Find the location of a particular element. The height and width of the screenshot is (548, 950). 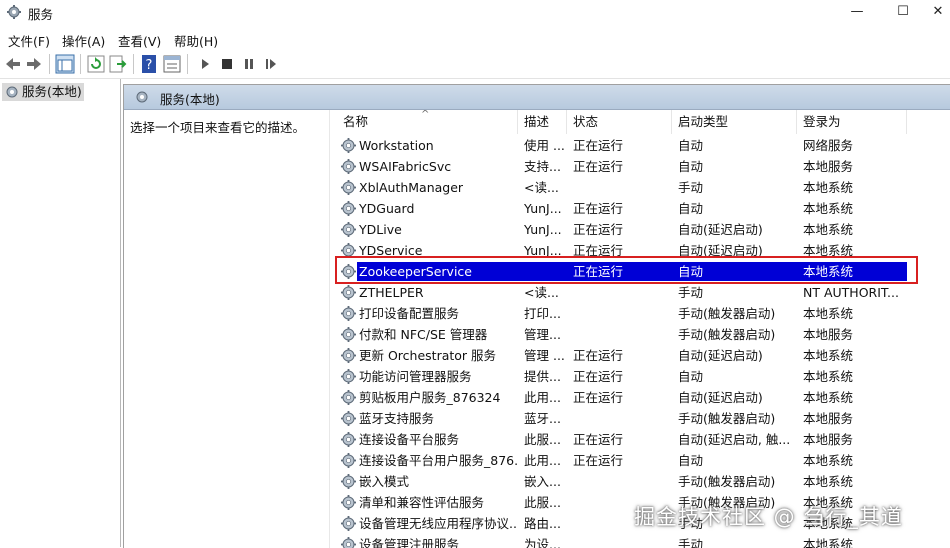

export-icon is located at coordinates (118, 64).